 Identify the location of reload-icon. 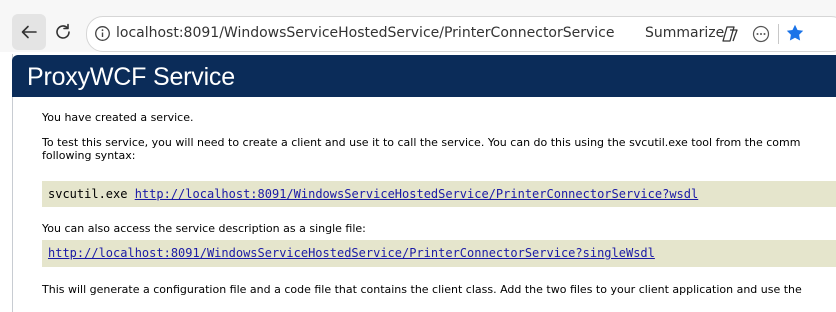
(63, 31).